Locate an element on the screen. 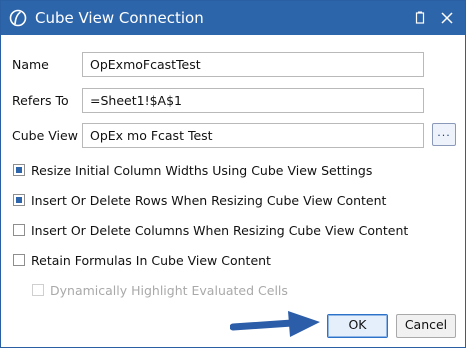 This screenshot has height=348, width=466. title-bar: Cube View Connection is located at coordinates (233, 18).